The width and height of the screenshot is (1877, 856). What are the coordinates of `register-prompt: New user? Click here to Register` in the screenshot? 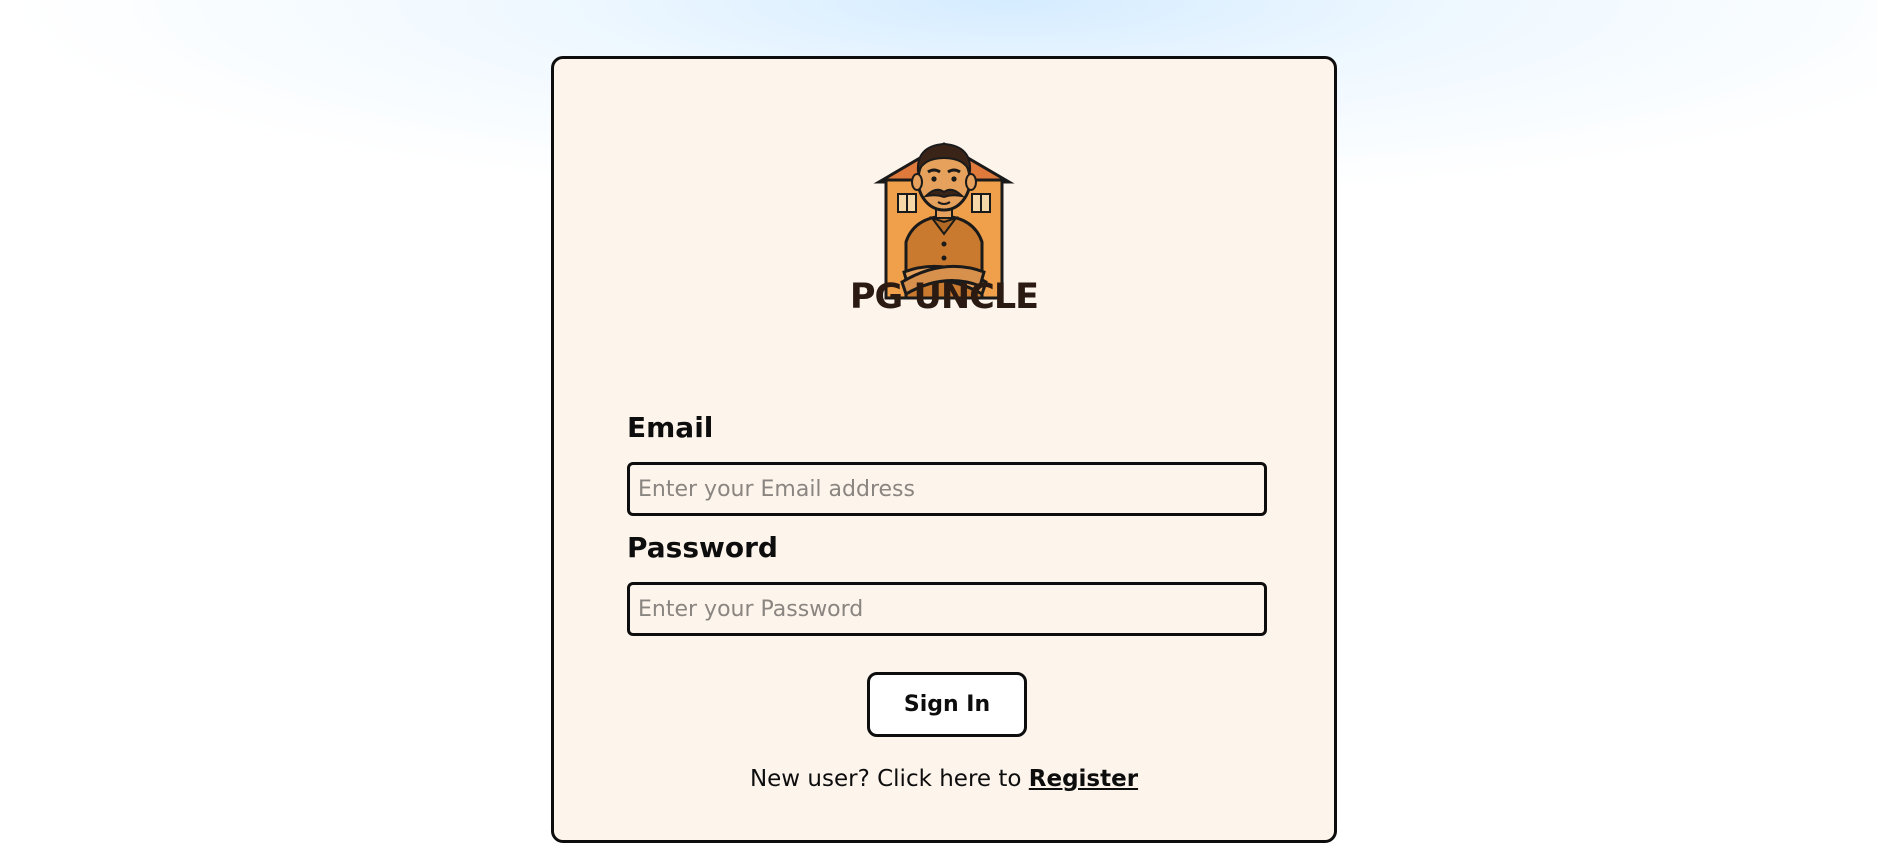 It's located at (944, 779).